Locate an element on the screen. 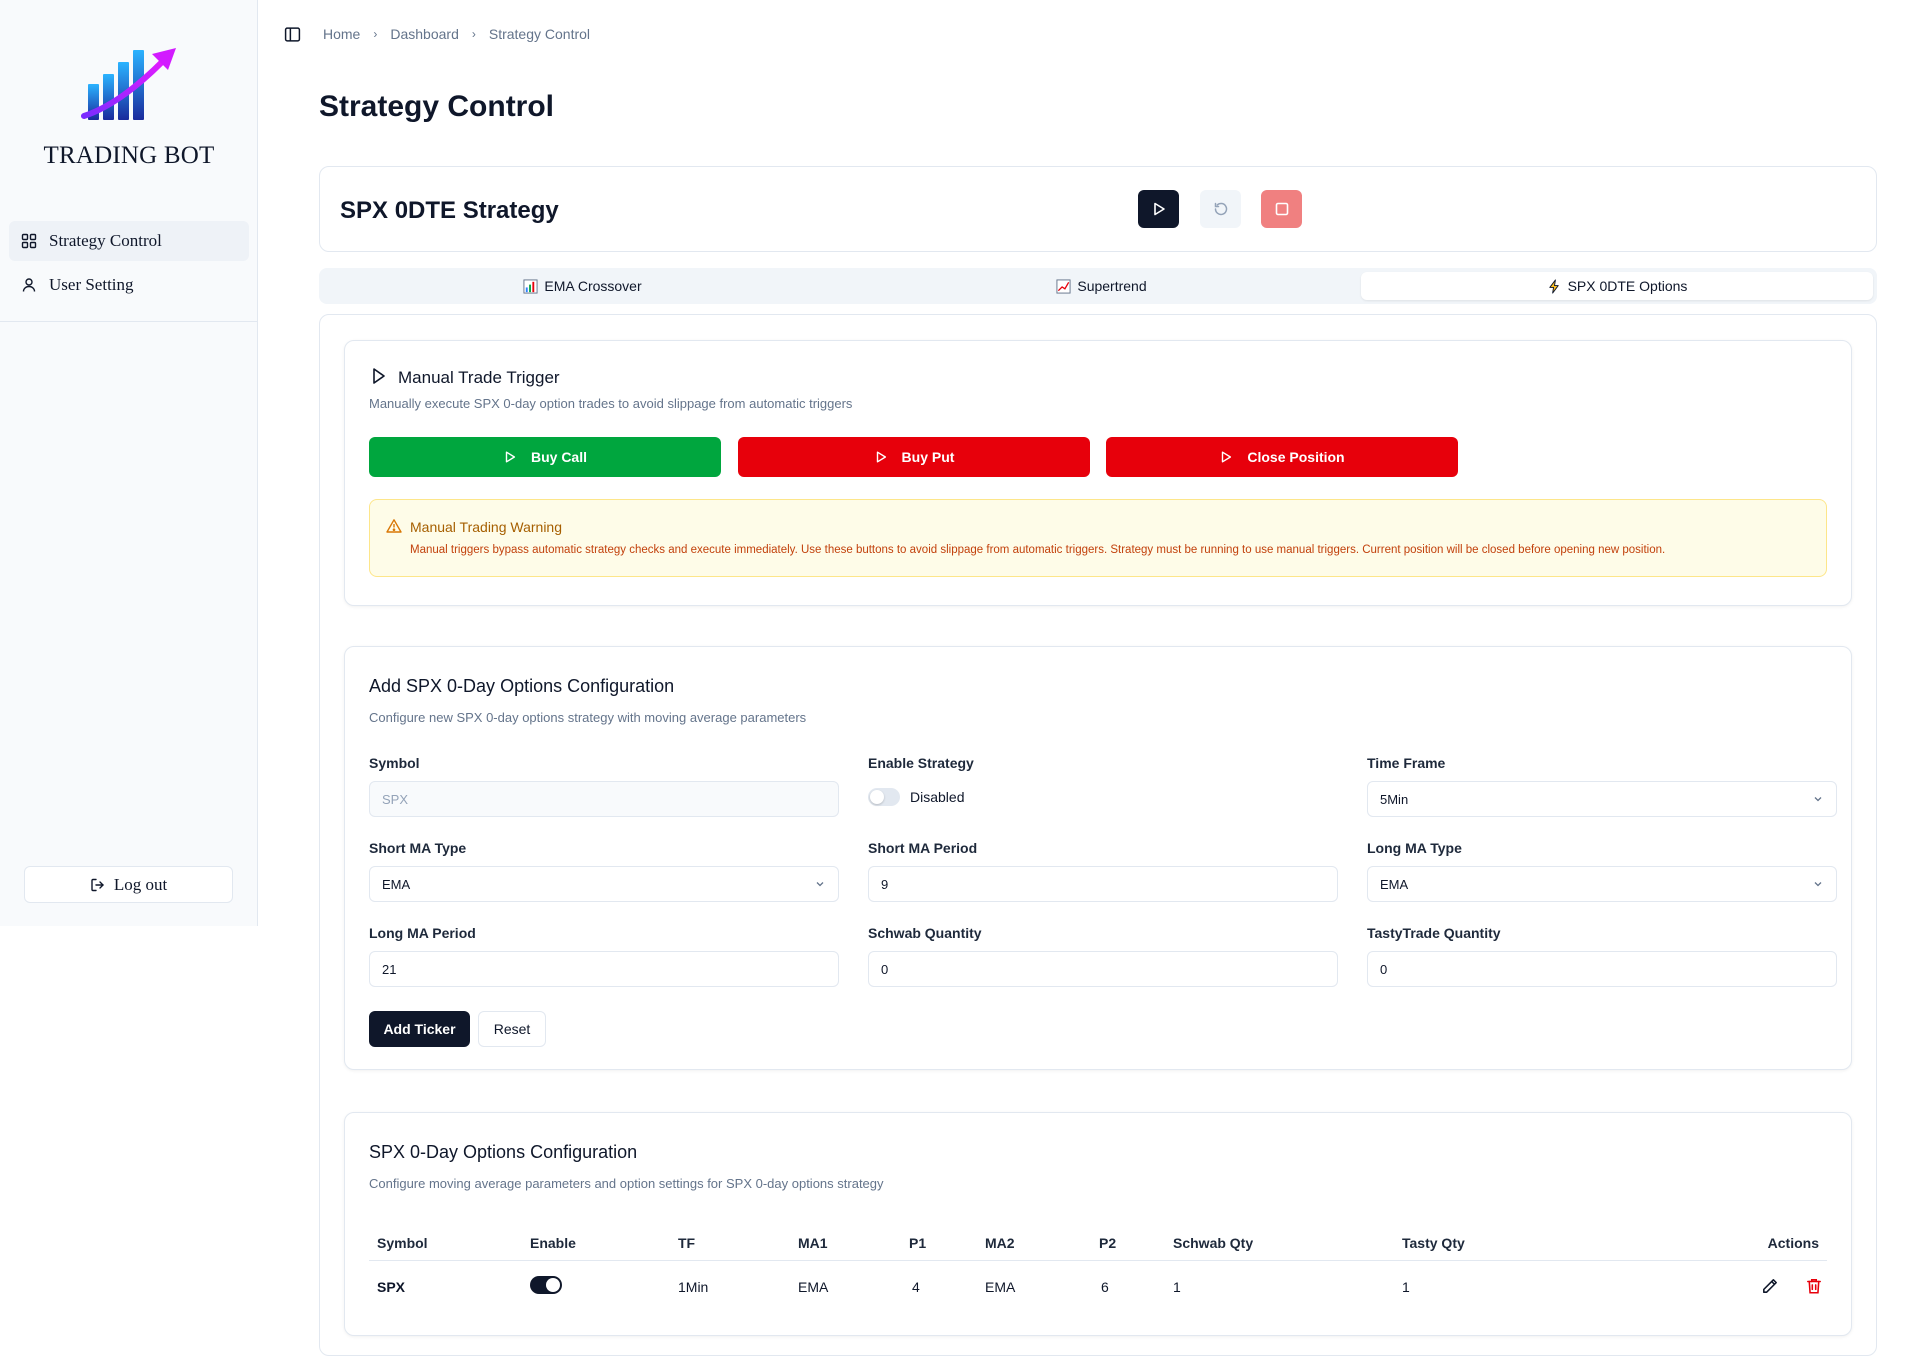 This screenshot has height=1363, width=1920. start-strategy-button is located at coordinates (1158, 209).